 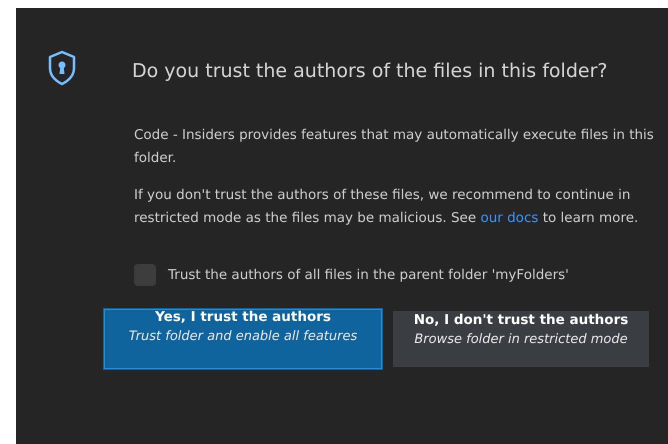 I want to click on dialog-title: Do you trust the authors of the files in this folder?, so click(x=370, y=71).